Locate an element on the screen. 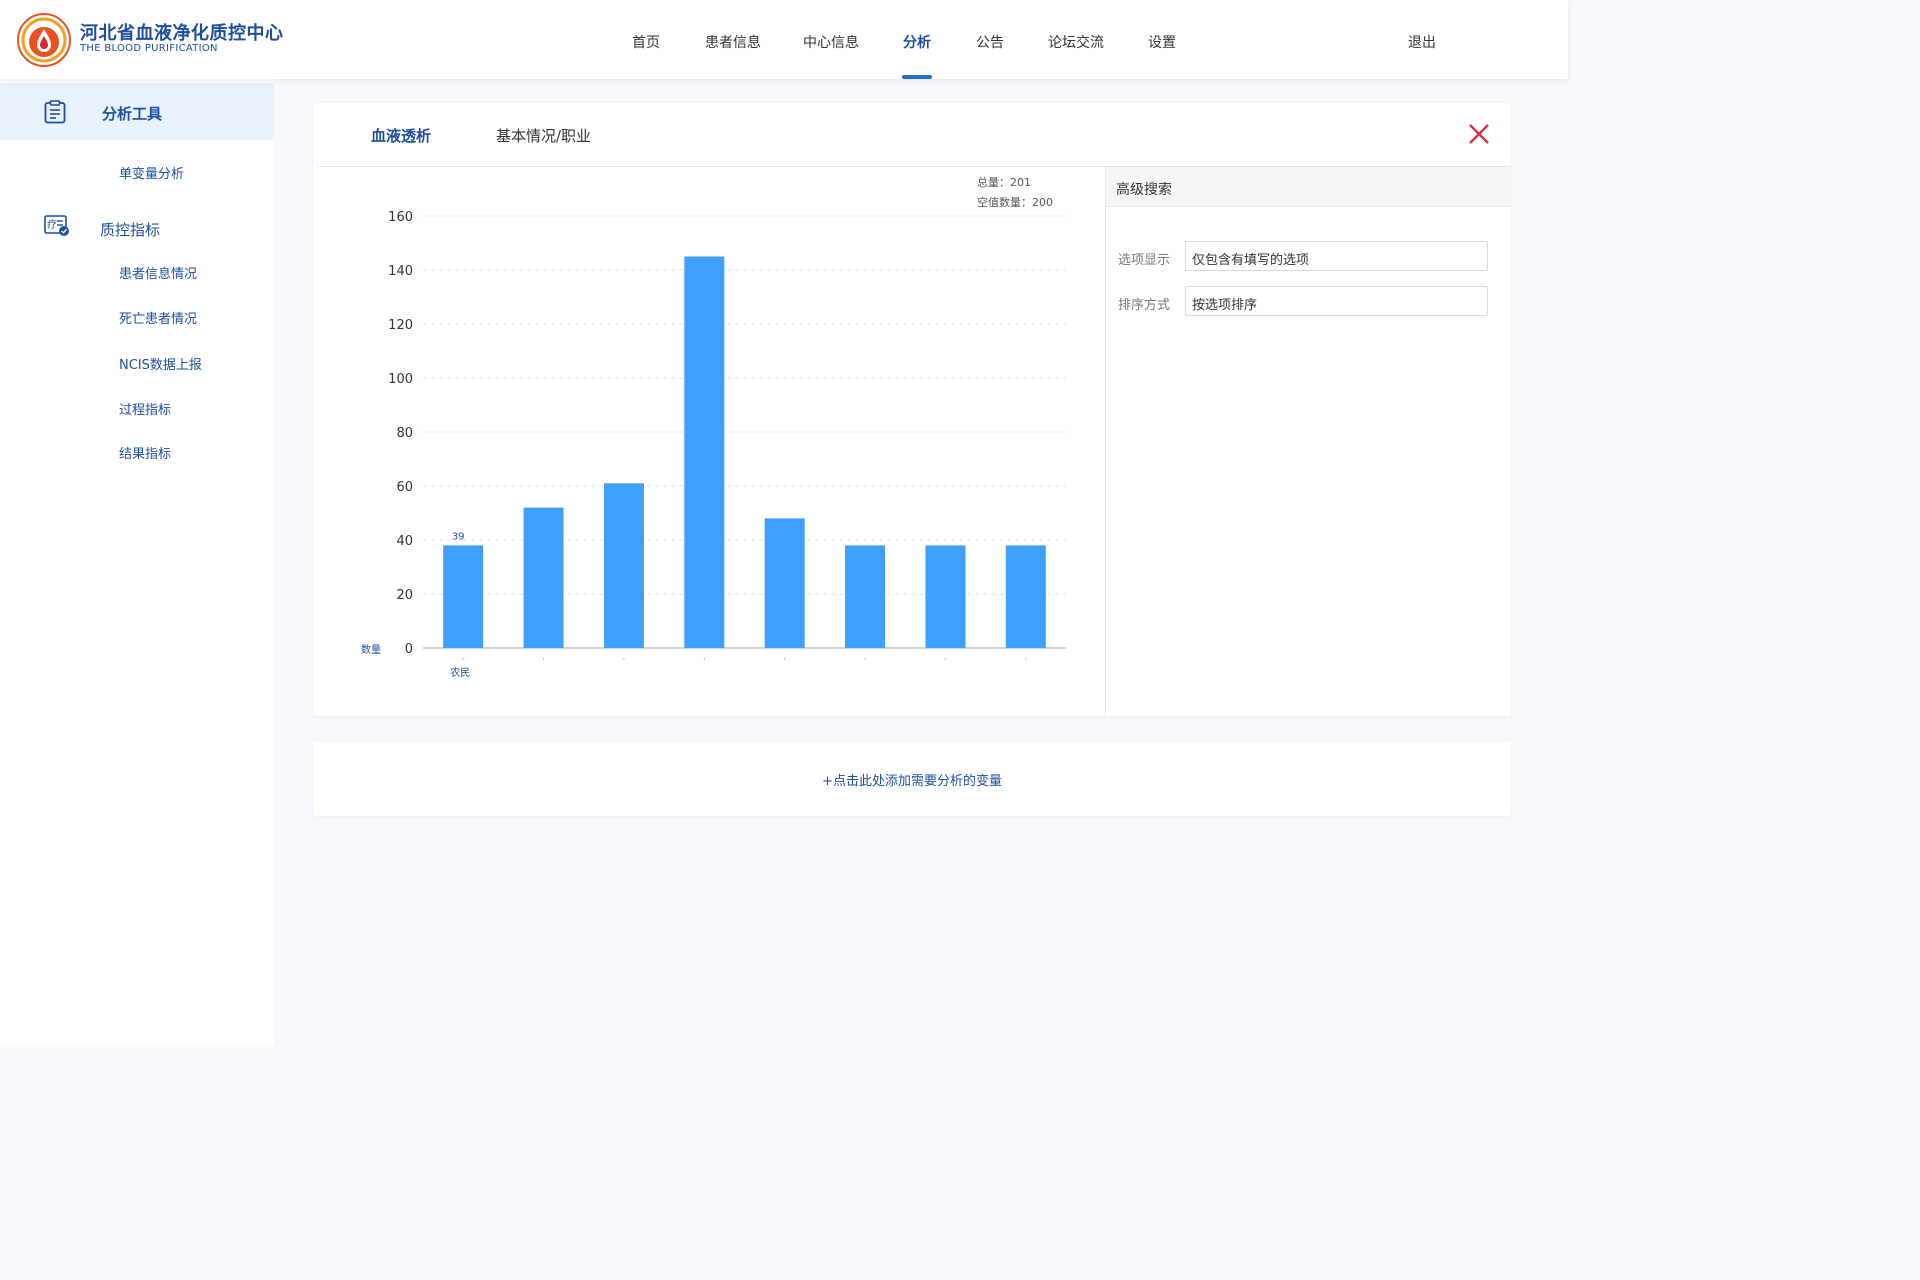 The image size is (1920, 1280). advanced-search-header: 高级搜索 is located at coordinates (1308, 187).